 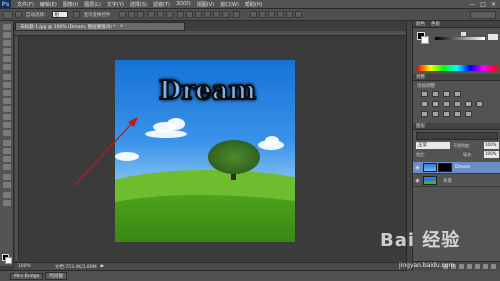 I want to click on distribute-hcenter-icon, so click(x=216, y=14).